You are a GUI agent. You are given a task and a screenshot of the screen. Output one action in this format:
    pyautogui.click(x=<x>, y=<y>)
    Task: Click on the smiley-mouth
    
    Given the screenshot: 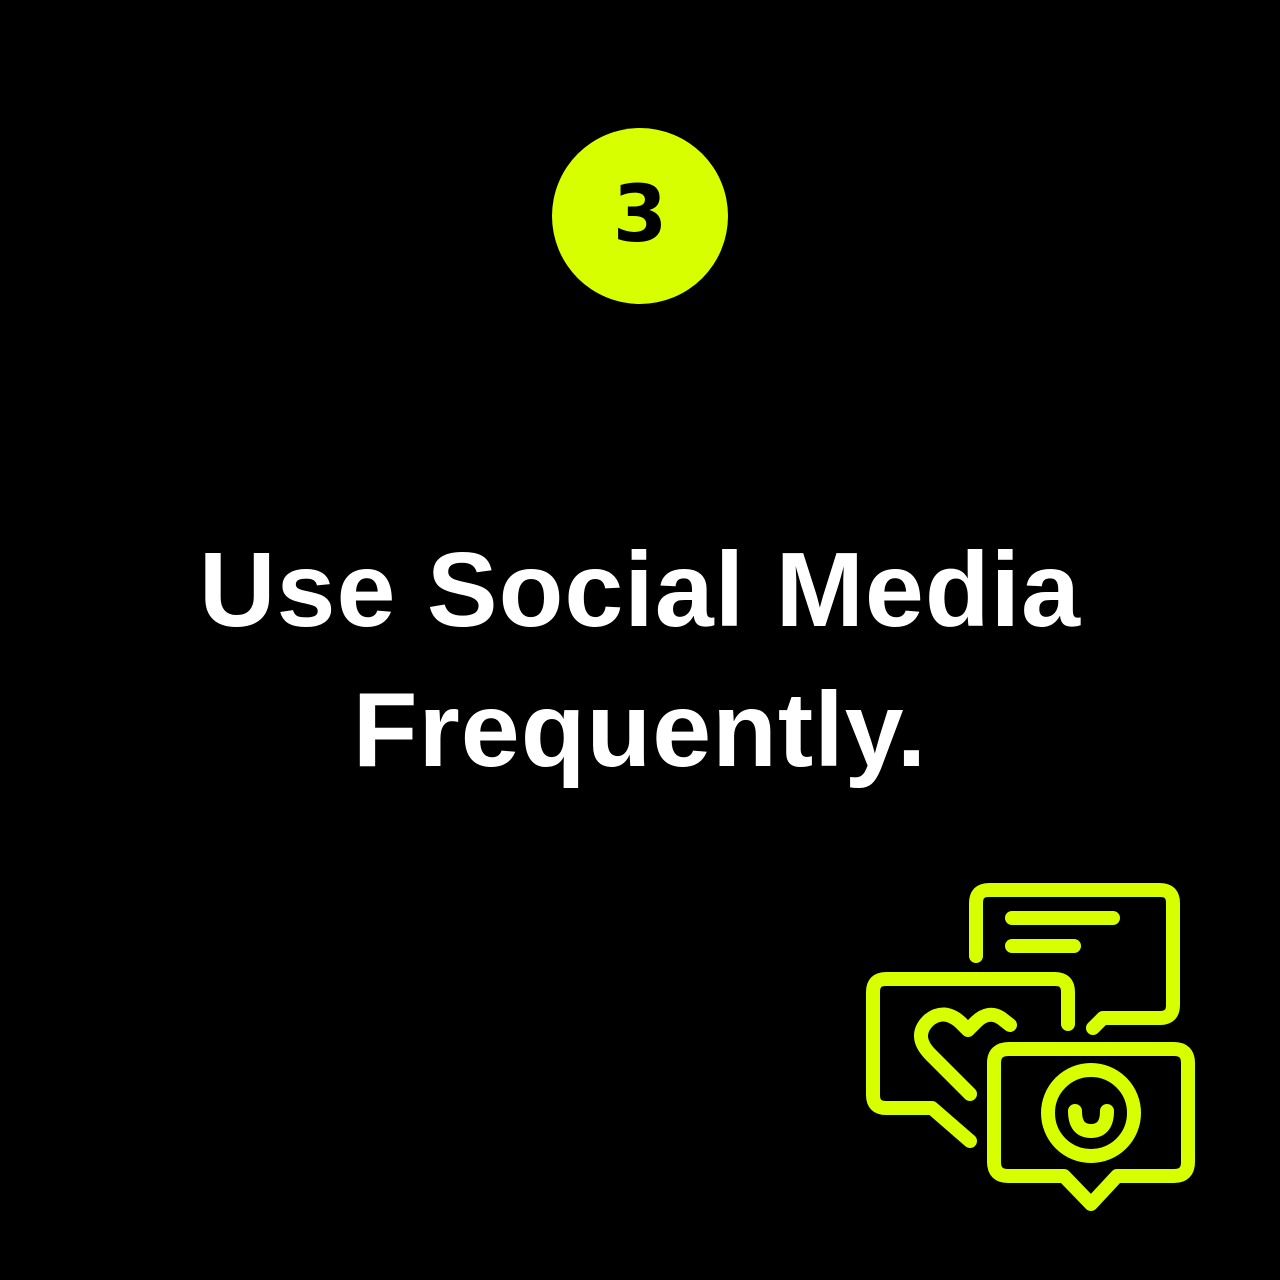 What is the action you would take?
    pyautogui.click(x=1091, y=1121)
    